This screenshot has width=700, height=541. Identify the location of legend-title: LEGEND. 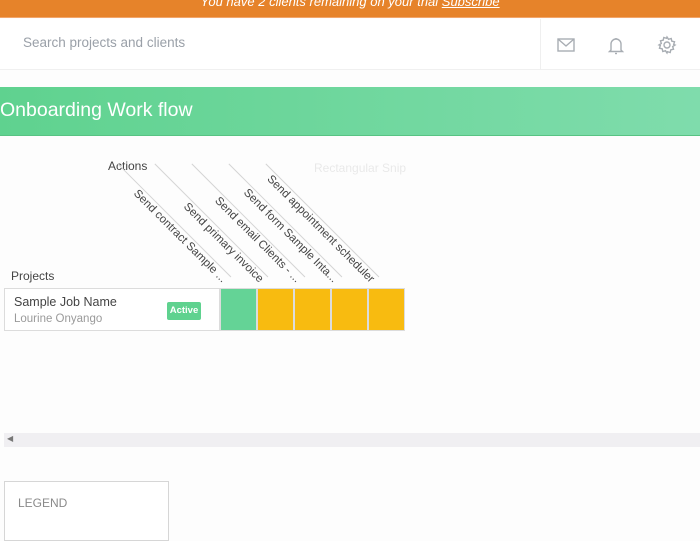
(43, 503).